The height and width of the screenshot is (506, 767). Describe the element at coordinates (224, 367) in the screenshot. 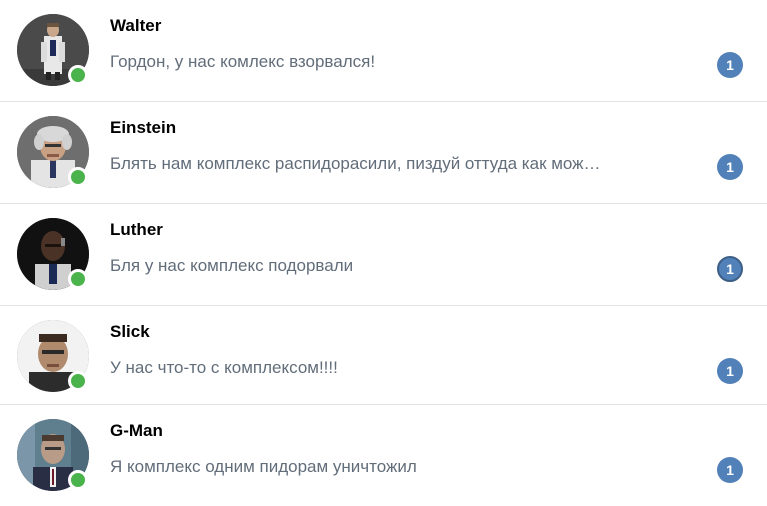

I see `dialog-last-message: У нас что-то с комплексом!!!!` at that location.